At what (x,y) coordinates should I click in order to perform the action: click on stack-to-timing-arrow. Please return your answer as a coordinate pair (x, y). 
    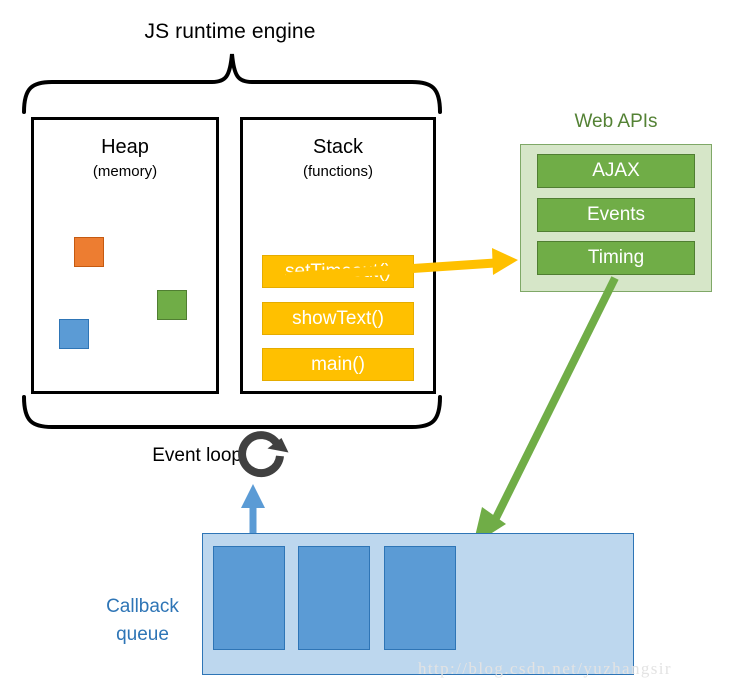
    Looking at the image, I should click on (401, 265).